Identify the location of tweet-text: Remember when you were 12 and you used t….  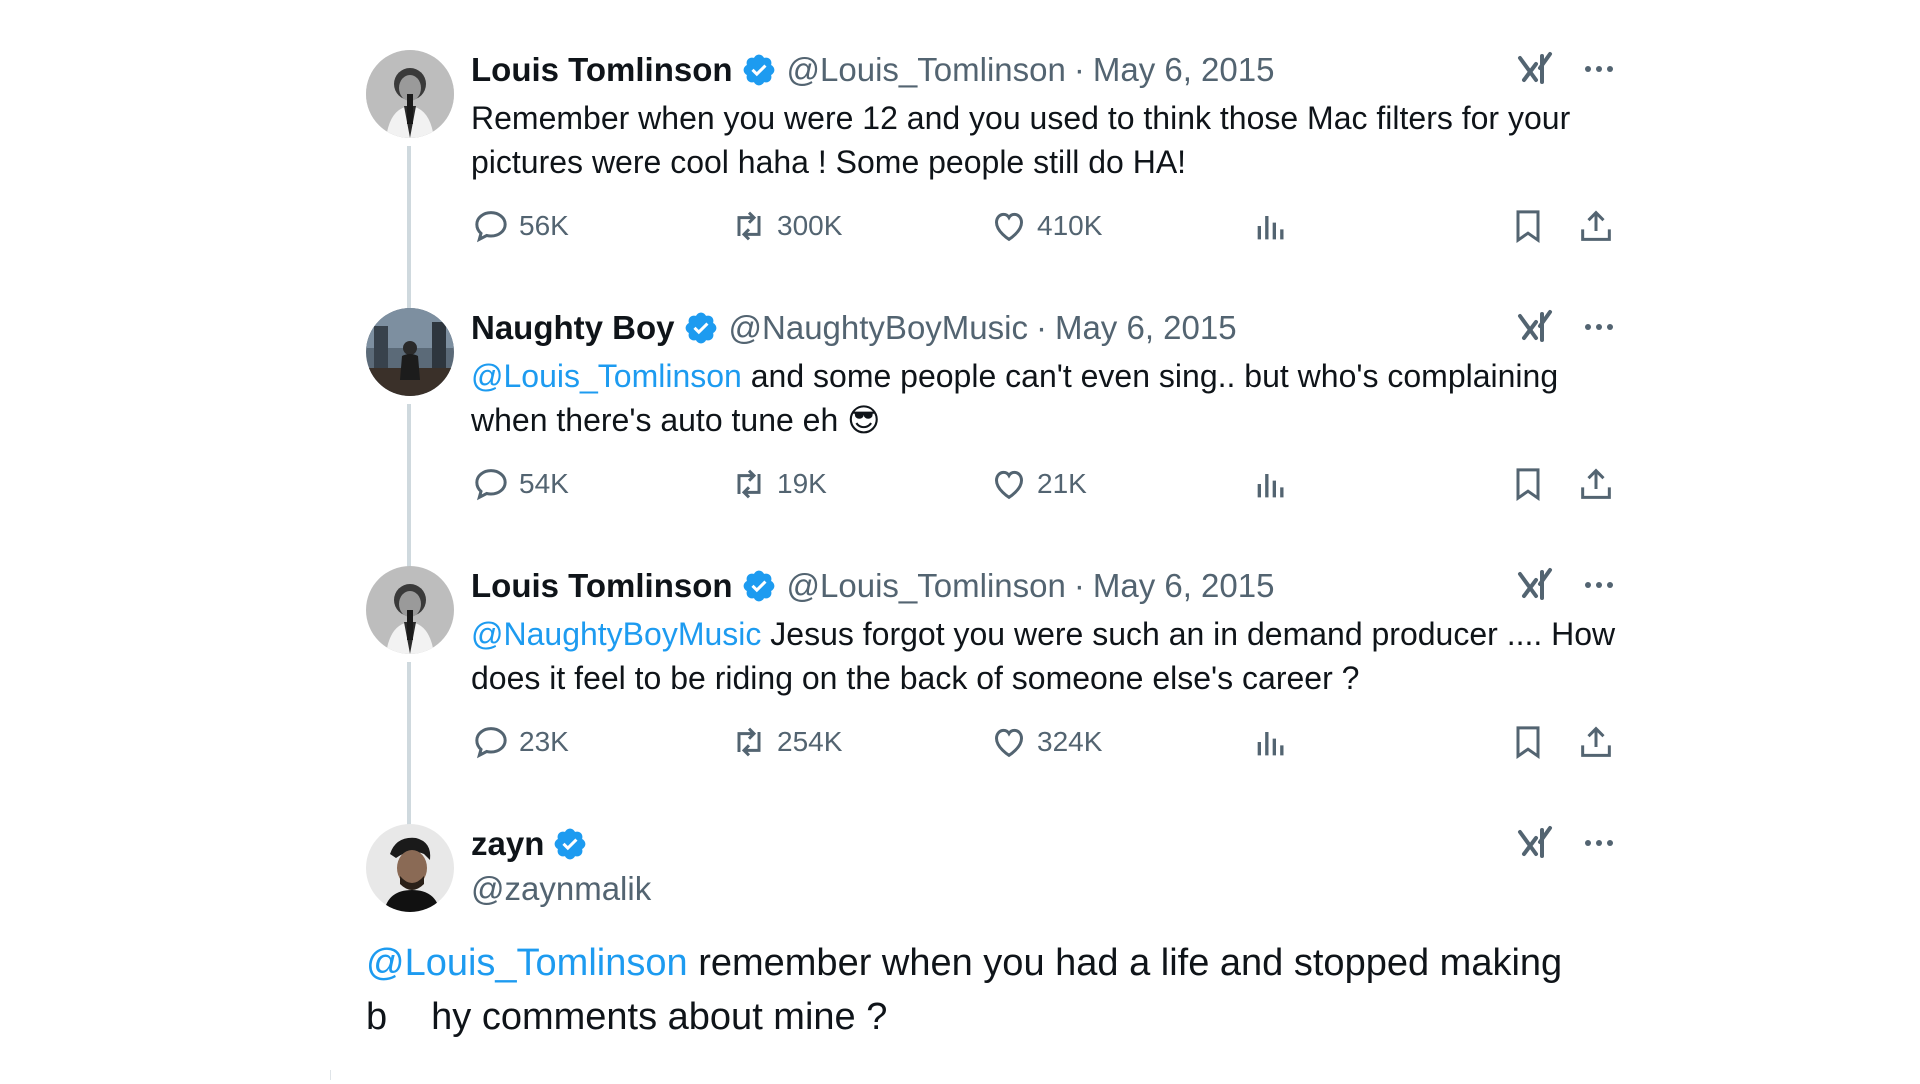
(1043, 140).